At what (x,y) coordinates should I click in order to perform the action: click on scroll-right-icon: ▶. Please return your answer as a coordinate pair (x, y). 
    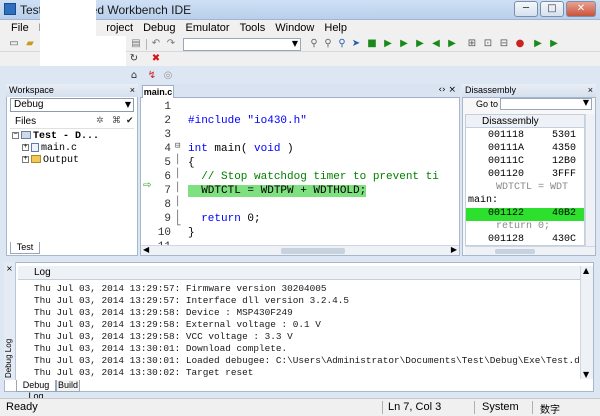
    Looking at the image, I should click on (454, 249).